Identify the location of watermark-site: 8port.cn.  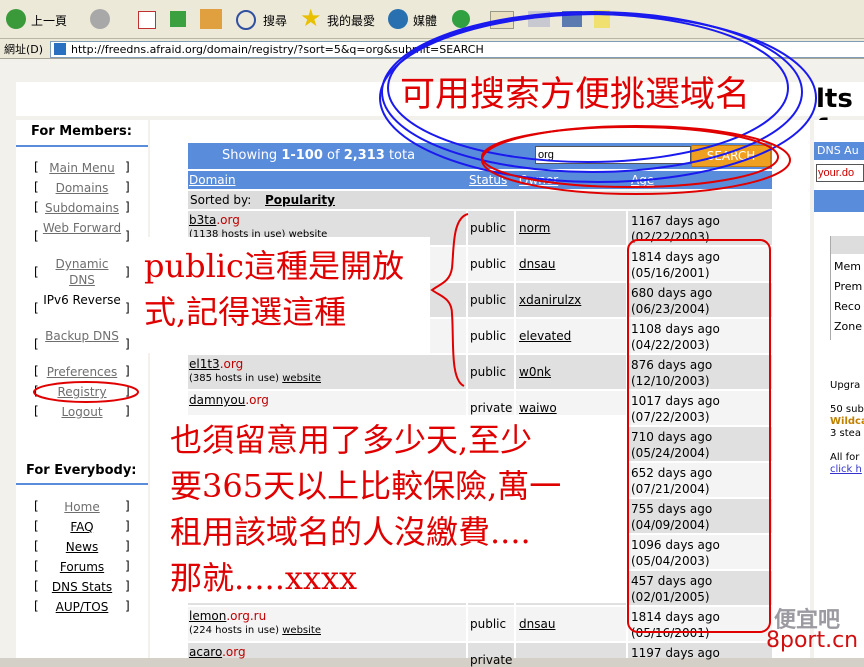
(812, 640).